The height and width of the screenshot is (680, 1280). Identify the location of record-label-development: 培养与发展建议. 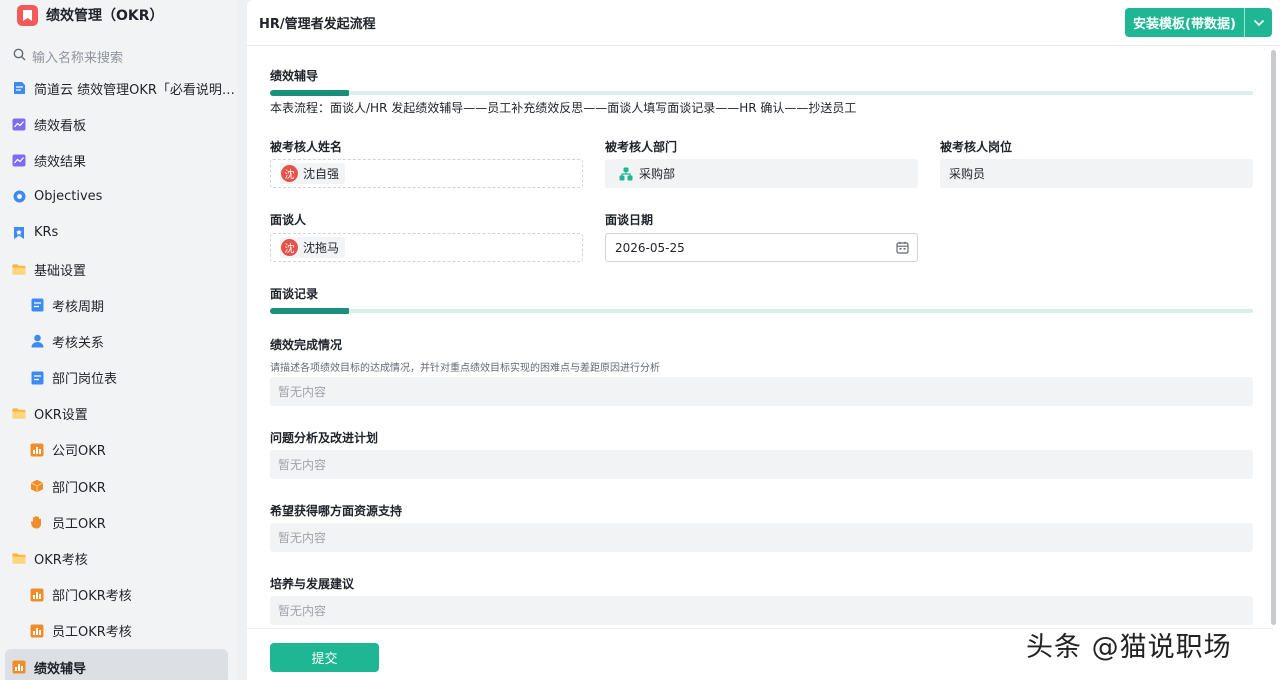
(312, 584).